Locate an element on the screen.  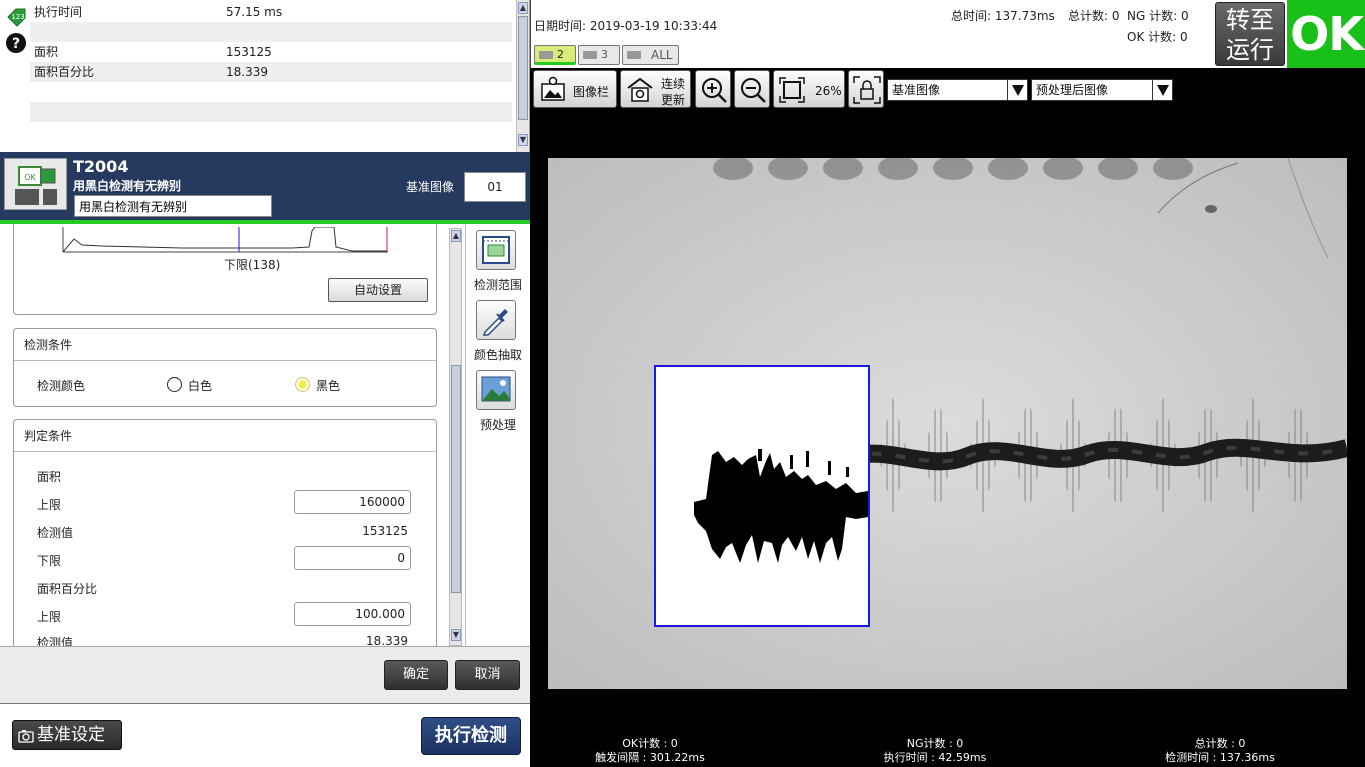
base-image-select: 基准图像 is located at coordinates (957, 90).